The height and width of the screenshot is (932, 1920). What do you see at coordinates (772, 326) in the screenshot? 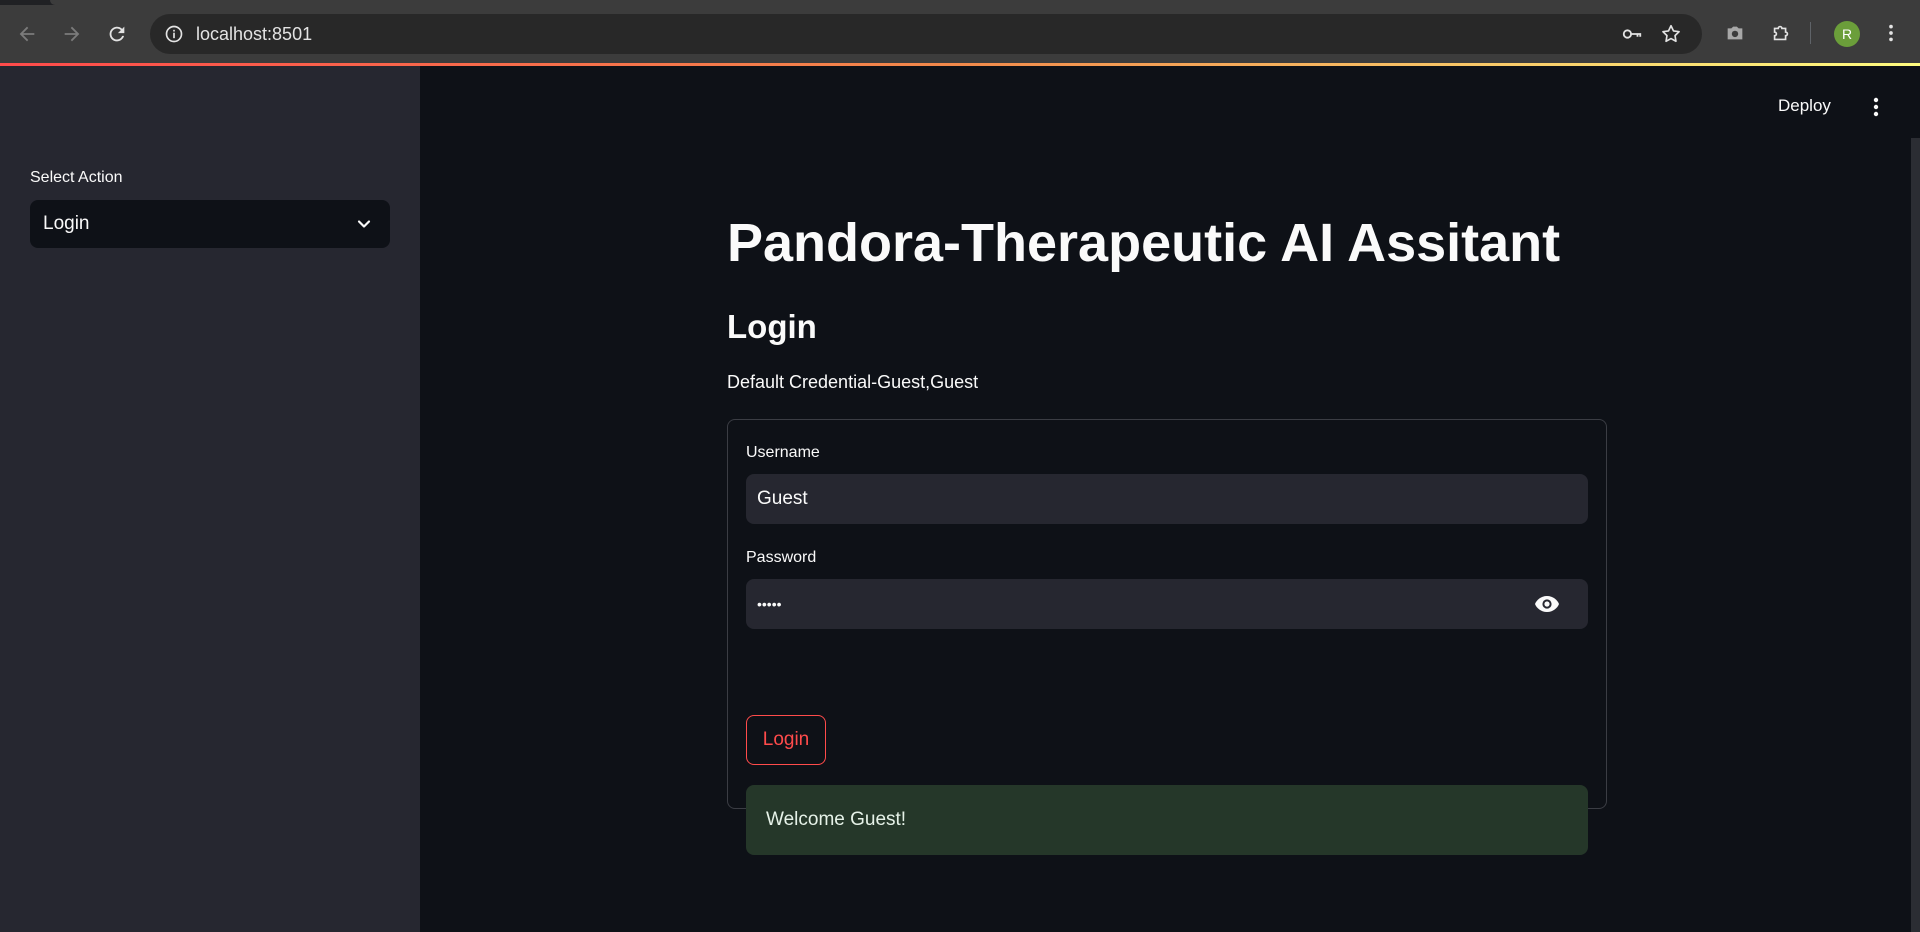
I see `section-title: Login` at bounding box center [772, 326].